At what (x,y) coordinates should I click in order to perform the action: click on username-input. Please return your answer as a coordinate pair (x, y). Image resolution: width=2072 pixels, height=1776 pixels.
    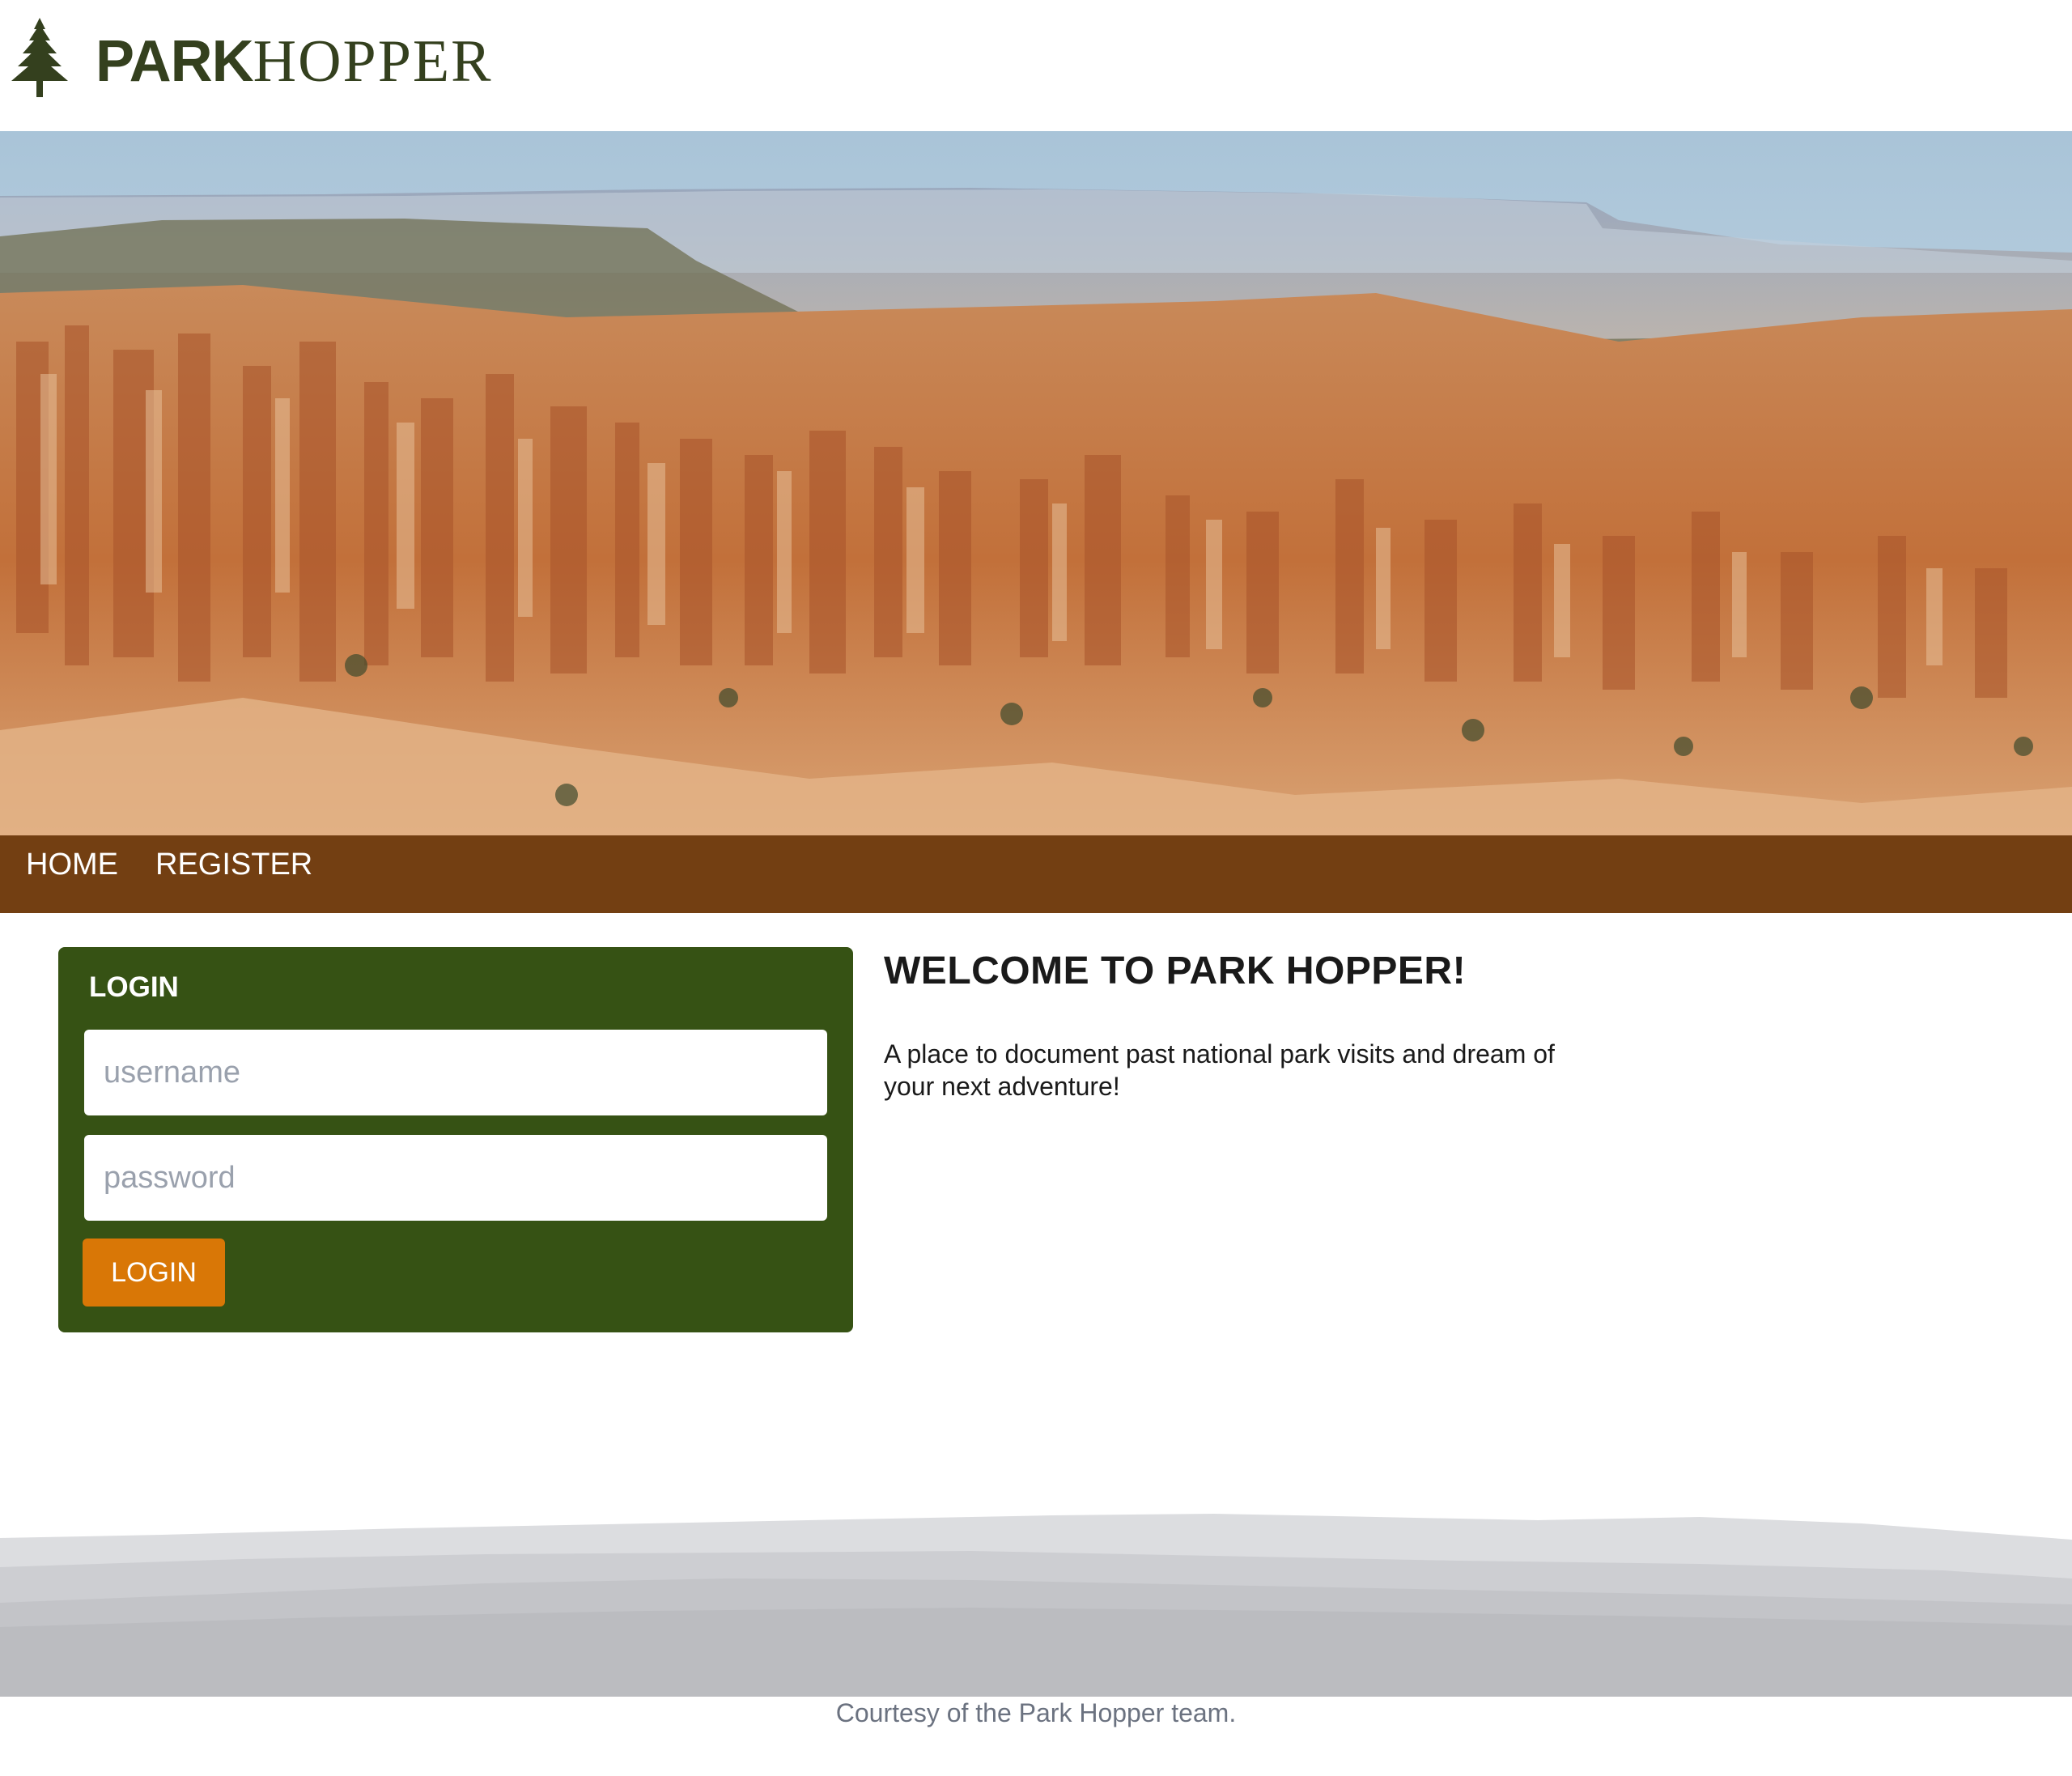
    Looking at the image, I should click on (455, 1073).